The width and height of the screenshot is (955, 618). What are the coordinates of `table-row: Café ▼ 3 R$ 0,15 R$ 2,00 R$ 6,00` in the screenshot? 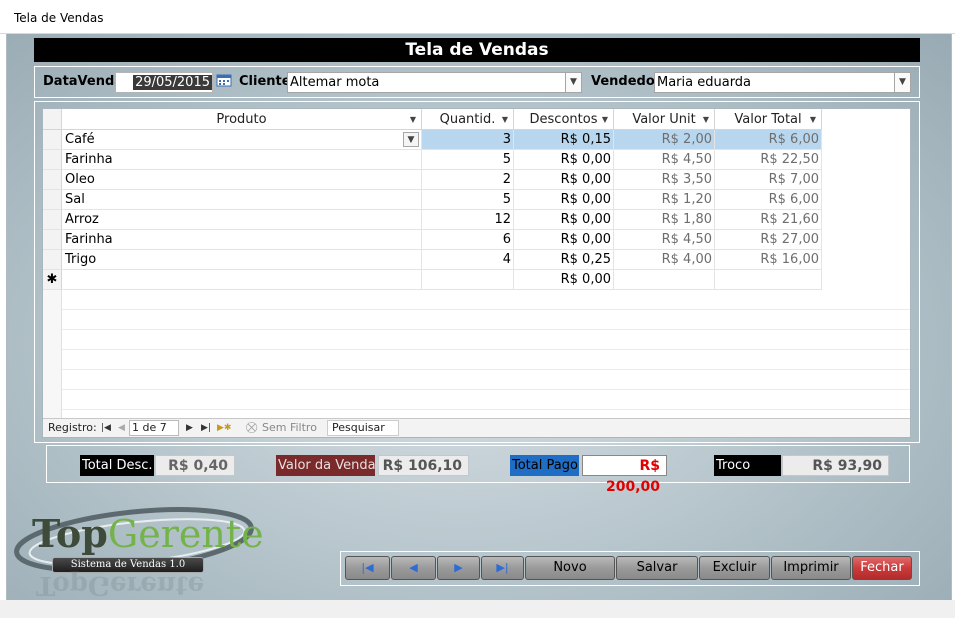 It's located at (432, 140).